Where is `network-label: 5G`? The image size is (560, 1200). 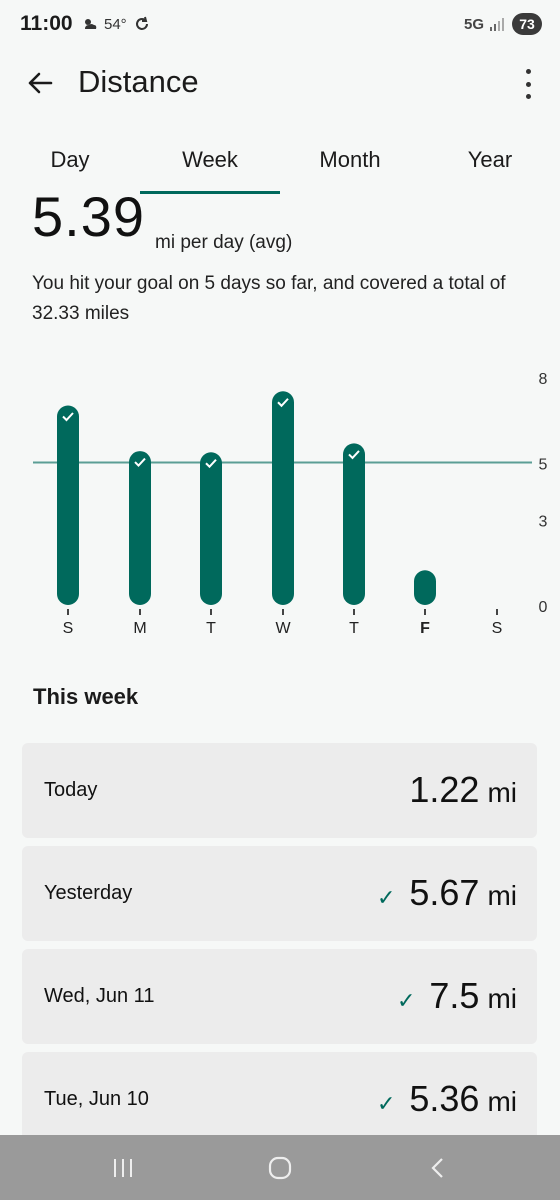
network-label: 5G is located at coordinates (473, 24).